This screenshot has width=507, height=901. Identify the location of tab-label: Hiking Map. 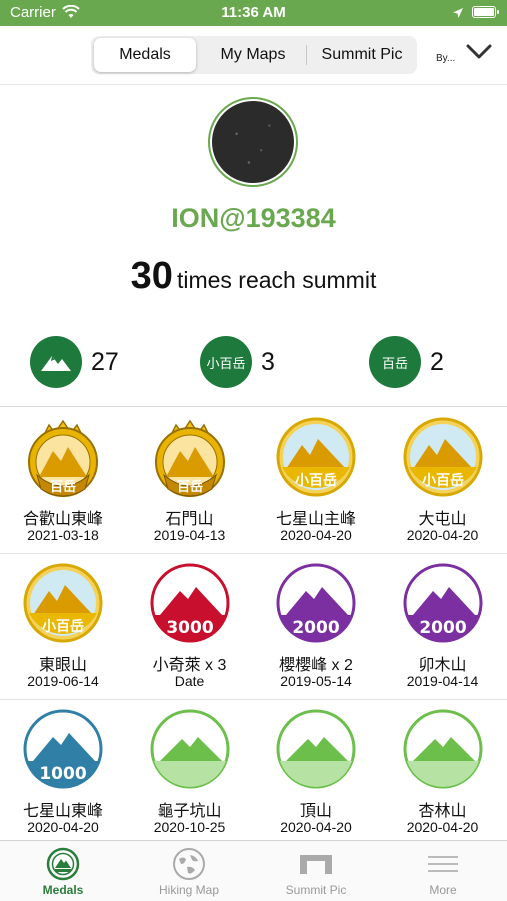
(189, 890).